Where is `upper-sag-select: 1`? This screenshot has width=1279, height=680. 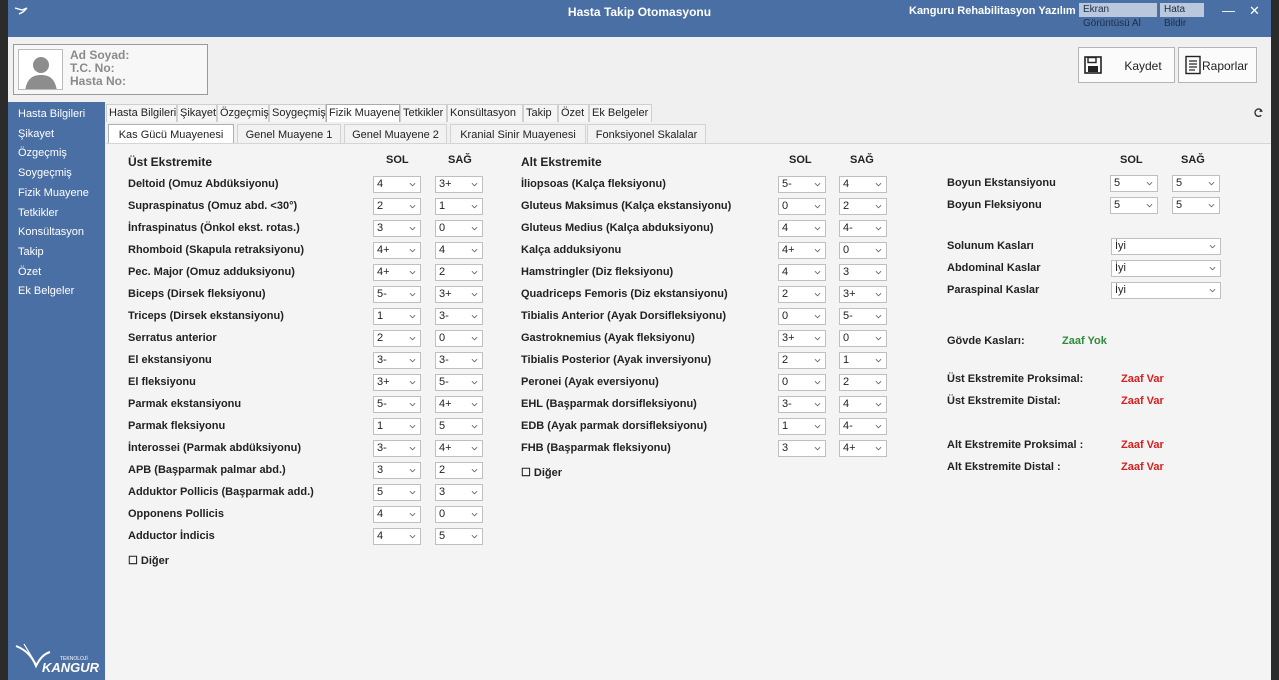 upper-sag-select: 1 is located at coordinates (459, 206).